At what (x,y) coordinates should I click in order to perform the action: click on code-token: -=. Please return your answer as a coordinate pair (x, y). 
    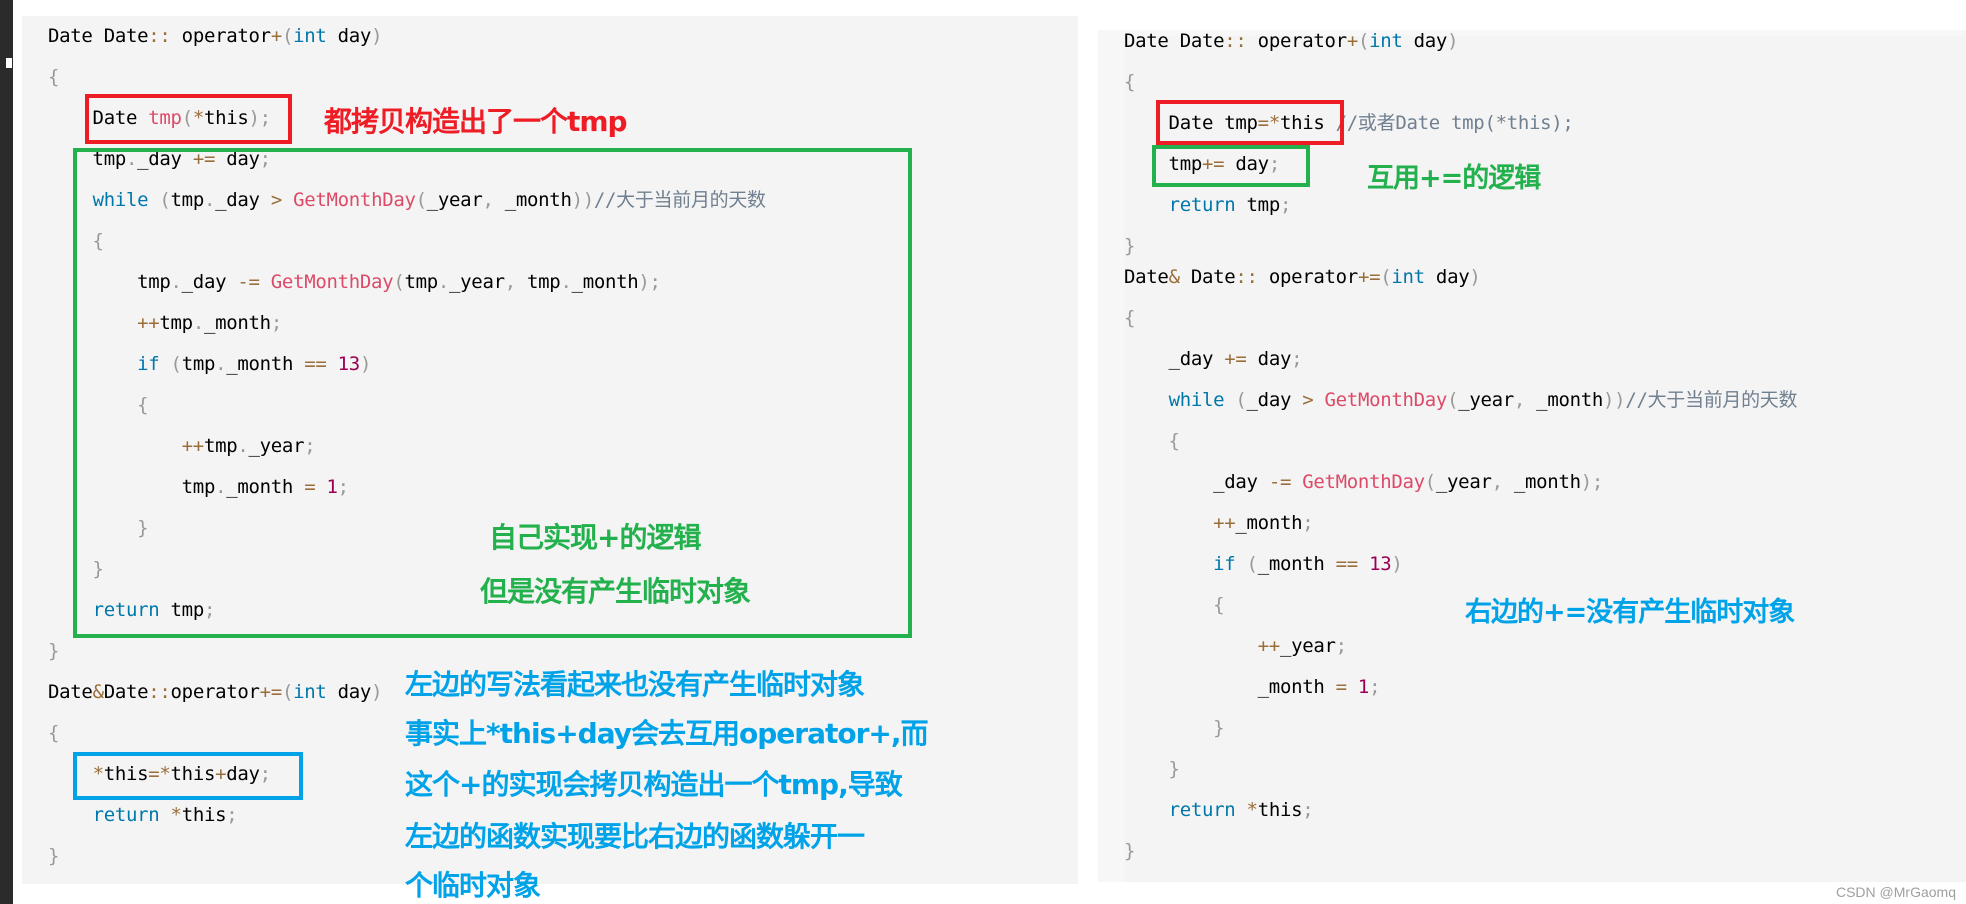
    Looking at the image, I should click on (1280, 482).